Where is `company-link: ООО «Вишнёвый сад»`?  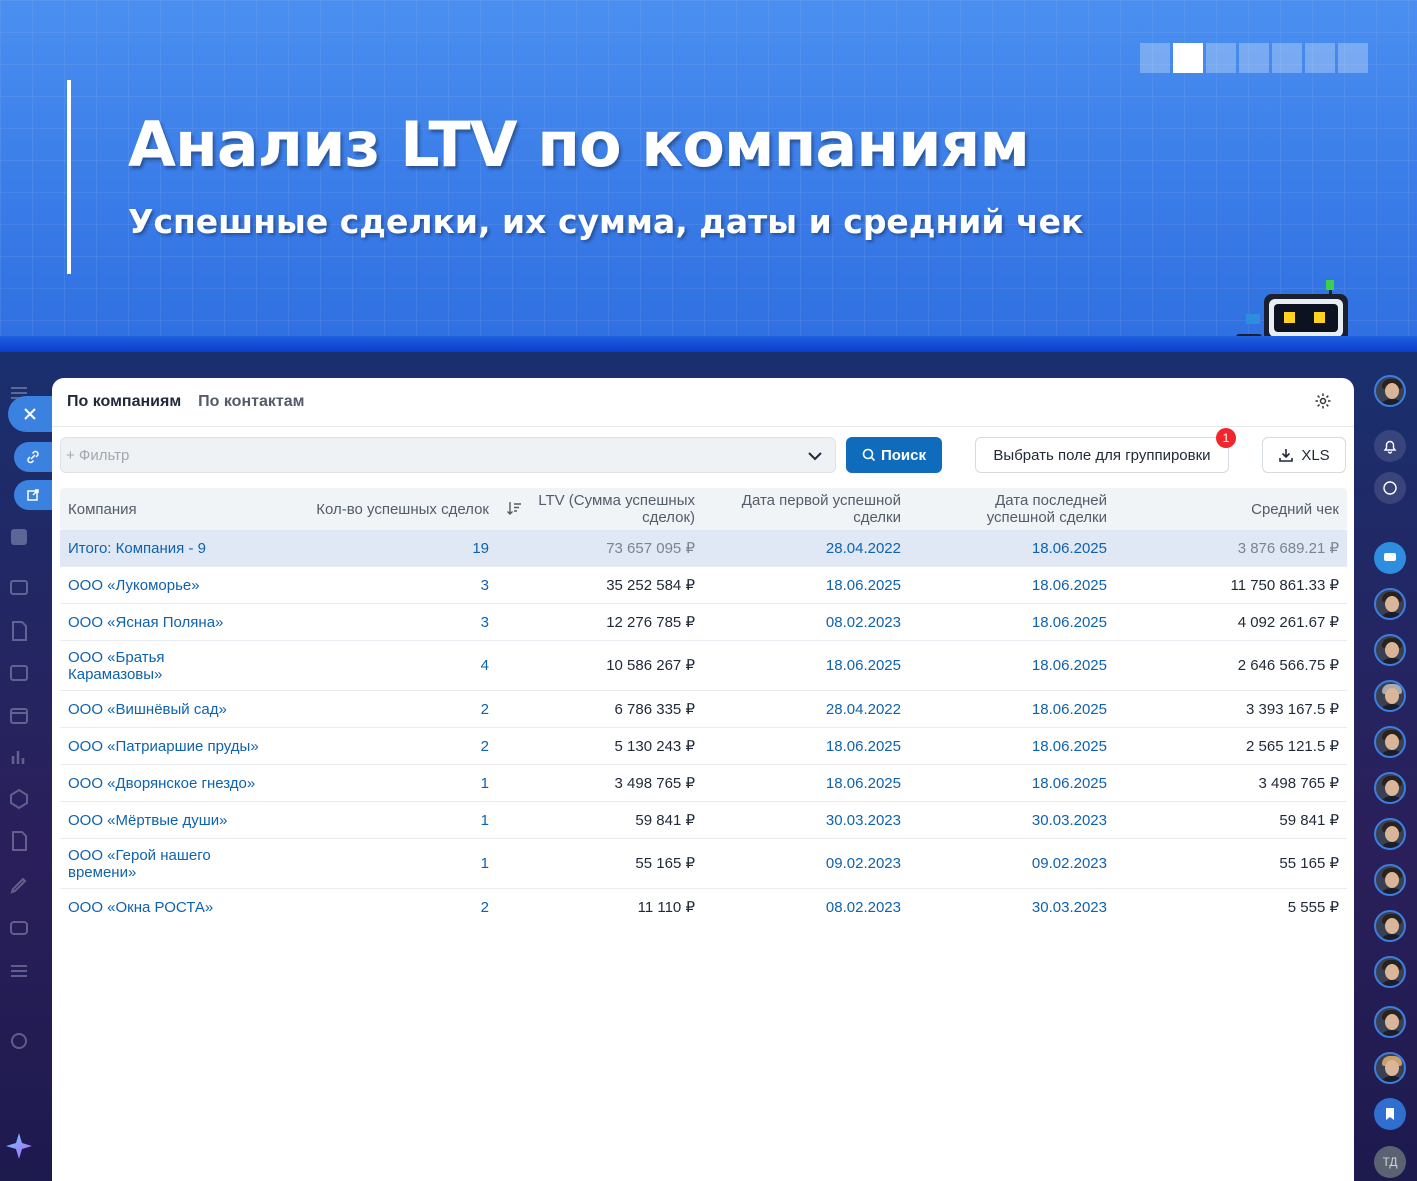 company-link: ООО «Вишнёвый сад» is located at coordinates (168, 709).